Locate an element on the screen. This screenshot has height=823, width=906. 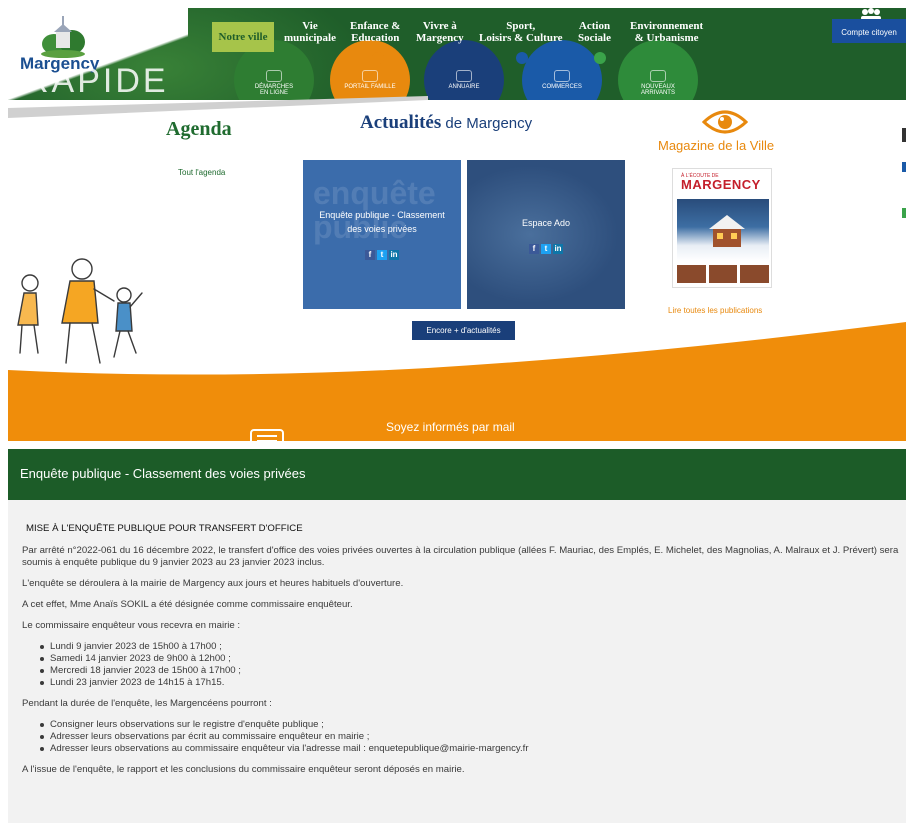
nav-environnement: Environnement & Urbanisme is located at coordinates (666, 32).